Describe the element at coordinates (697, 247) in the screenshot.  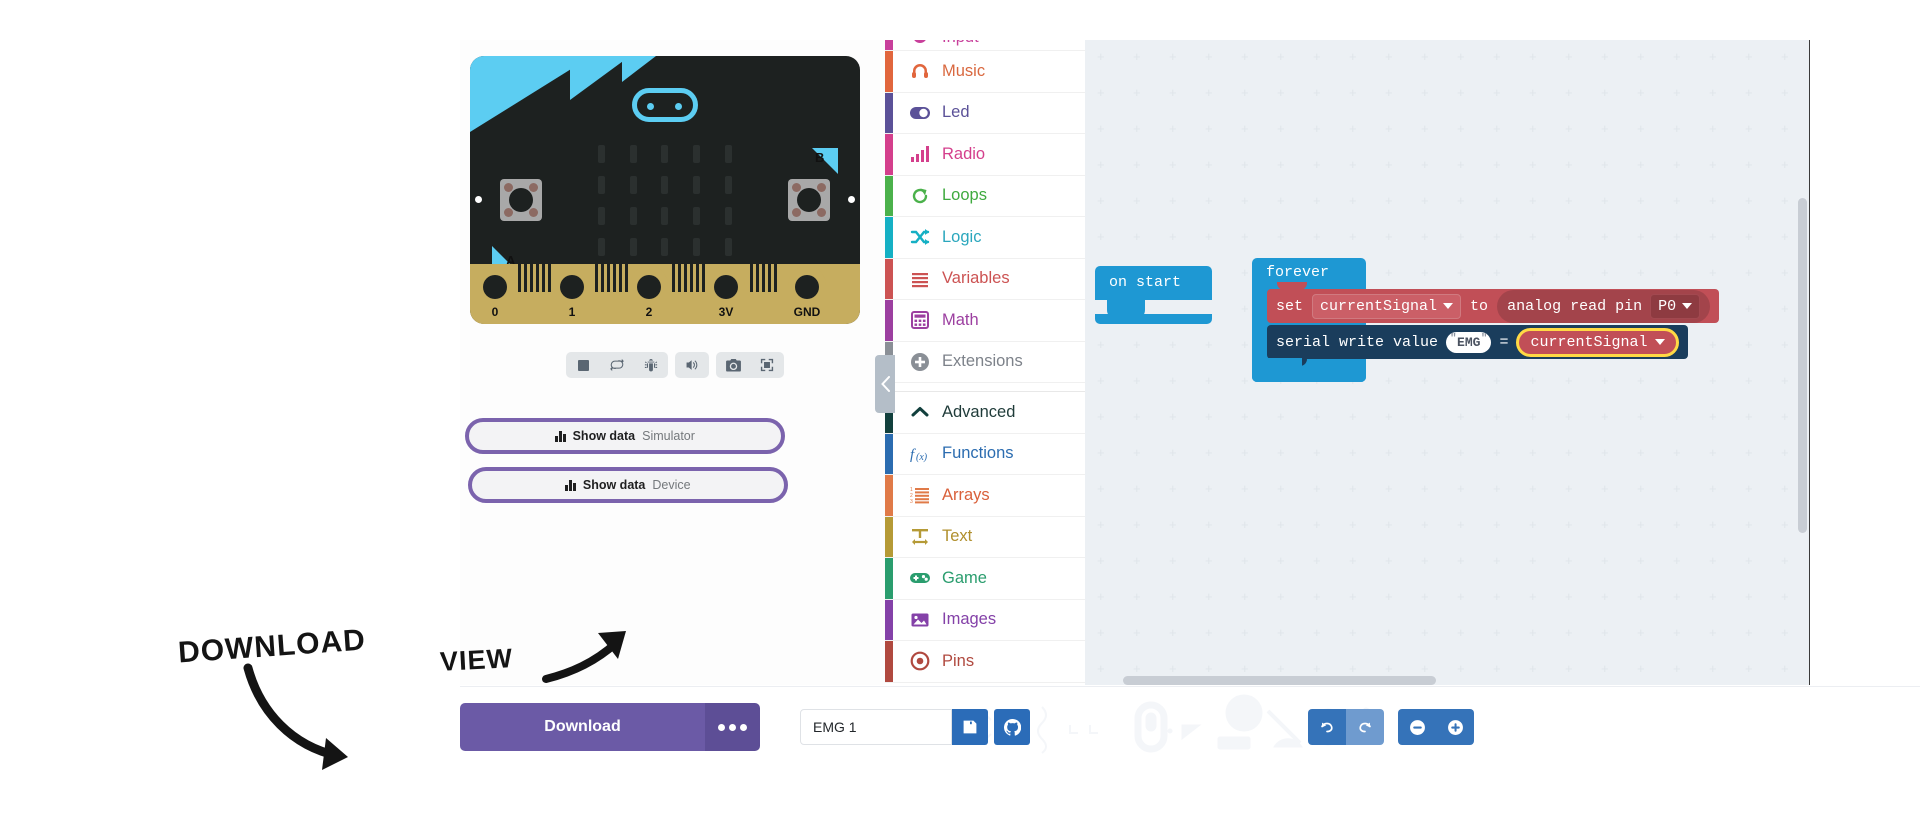
I see `led-cell` at that location.